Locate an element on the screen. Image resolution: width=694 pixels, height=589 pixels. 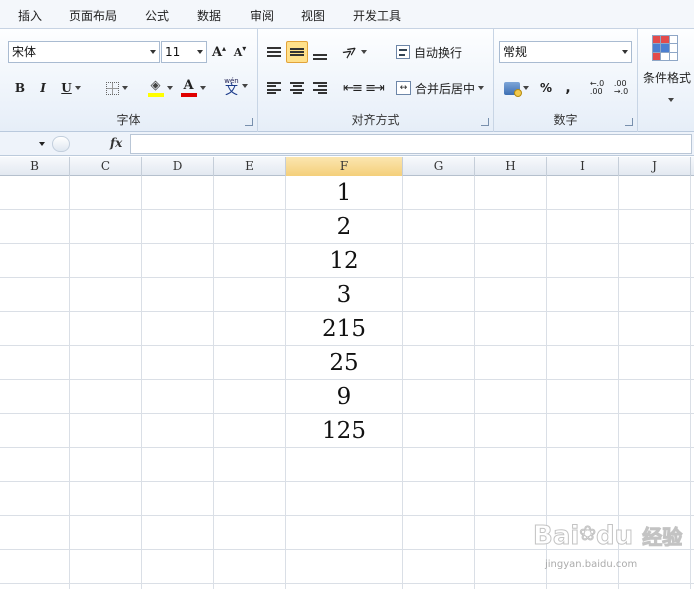
column-header-f: F is located at coordinates (344, 166).